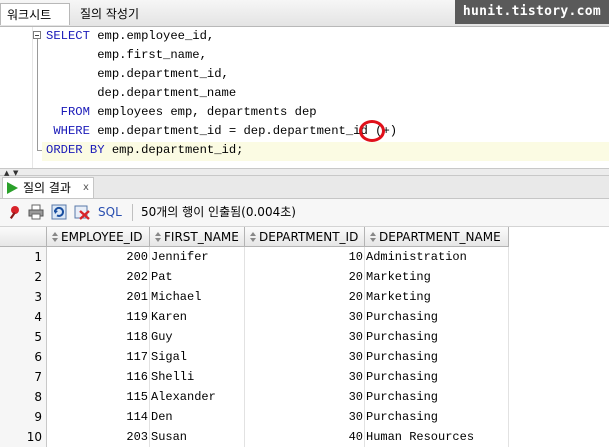 Image resolution: width=609 pixels, height=448 pixels. Describe the element at coordinates (23, 397) in the screenshot. I see `row-number: 8` at that location.